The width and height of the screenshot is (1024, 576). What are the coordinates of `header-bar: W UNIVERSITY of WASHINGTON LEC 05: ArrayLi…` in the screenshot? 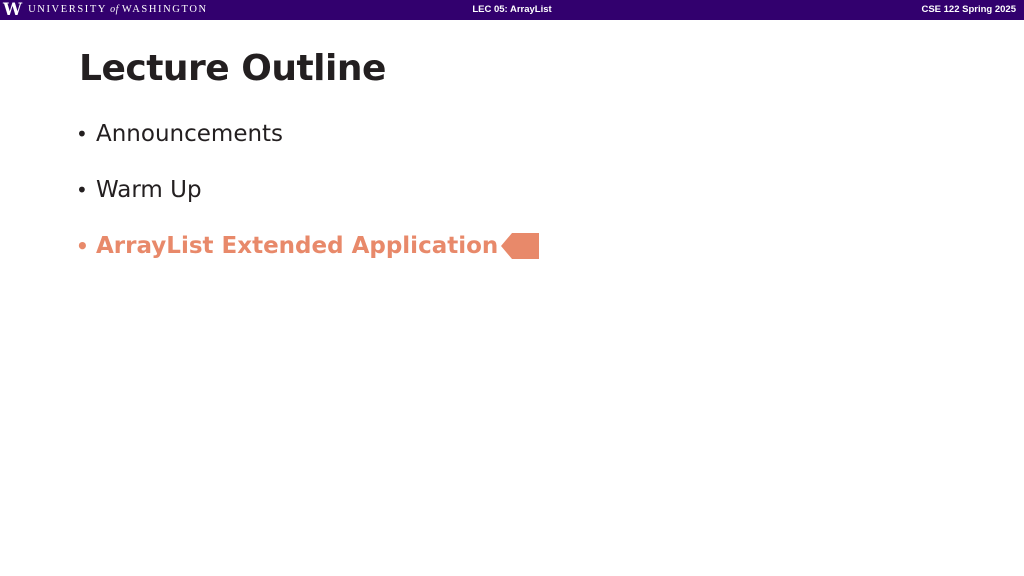 It's located at (512, 10).